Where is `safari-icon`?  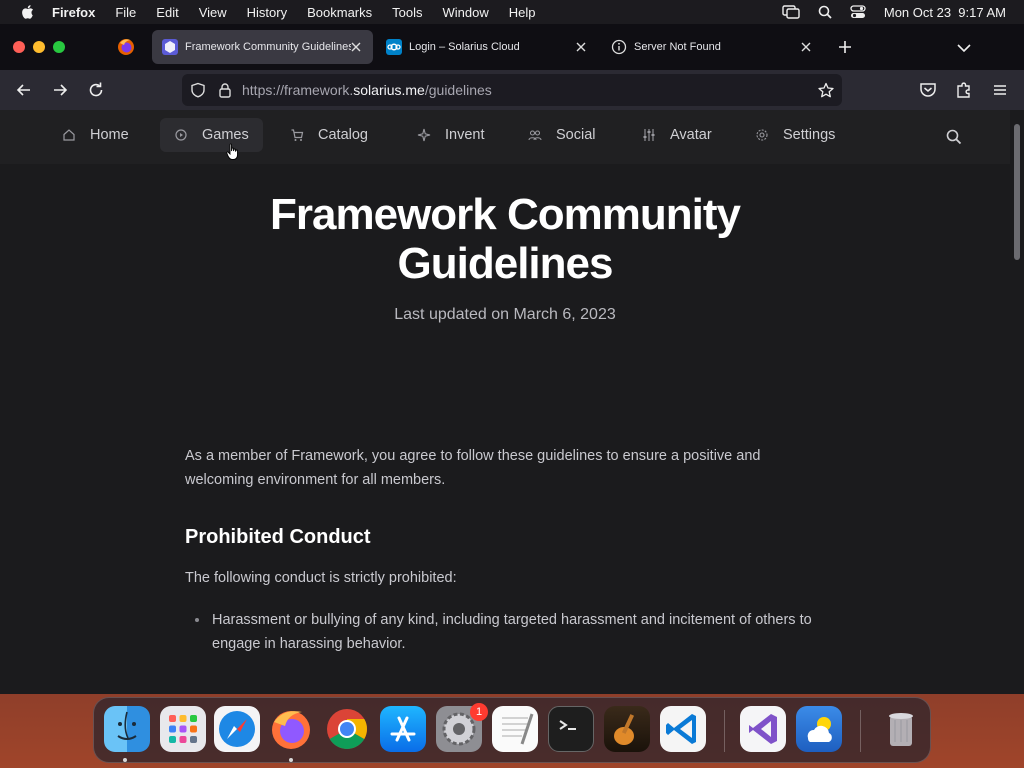 safari-icon is located at coordinates (237, 729).